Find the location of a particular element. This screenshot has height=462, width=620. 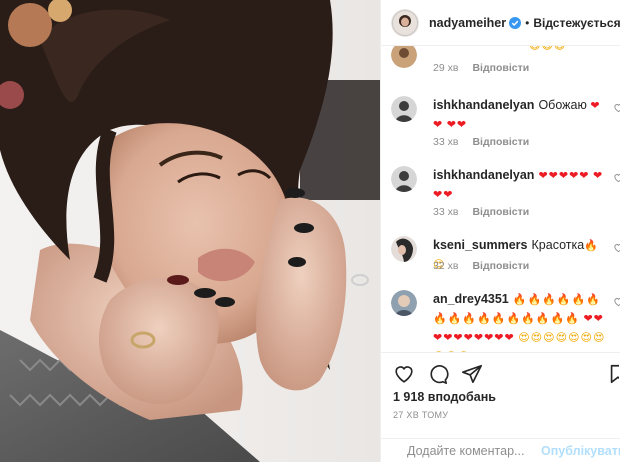

comment-username: an_drey4351 is located at coordinates (471, 299).